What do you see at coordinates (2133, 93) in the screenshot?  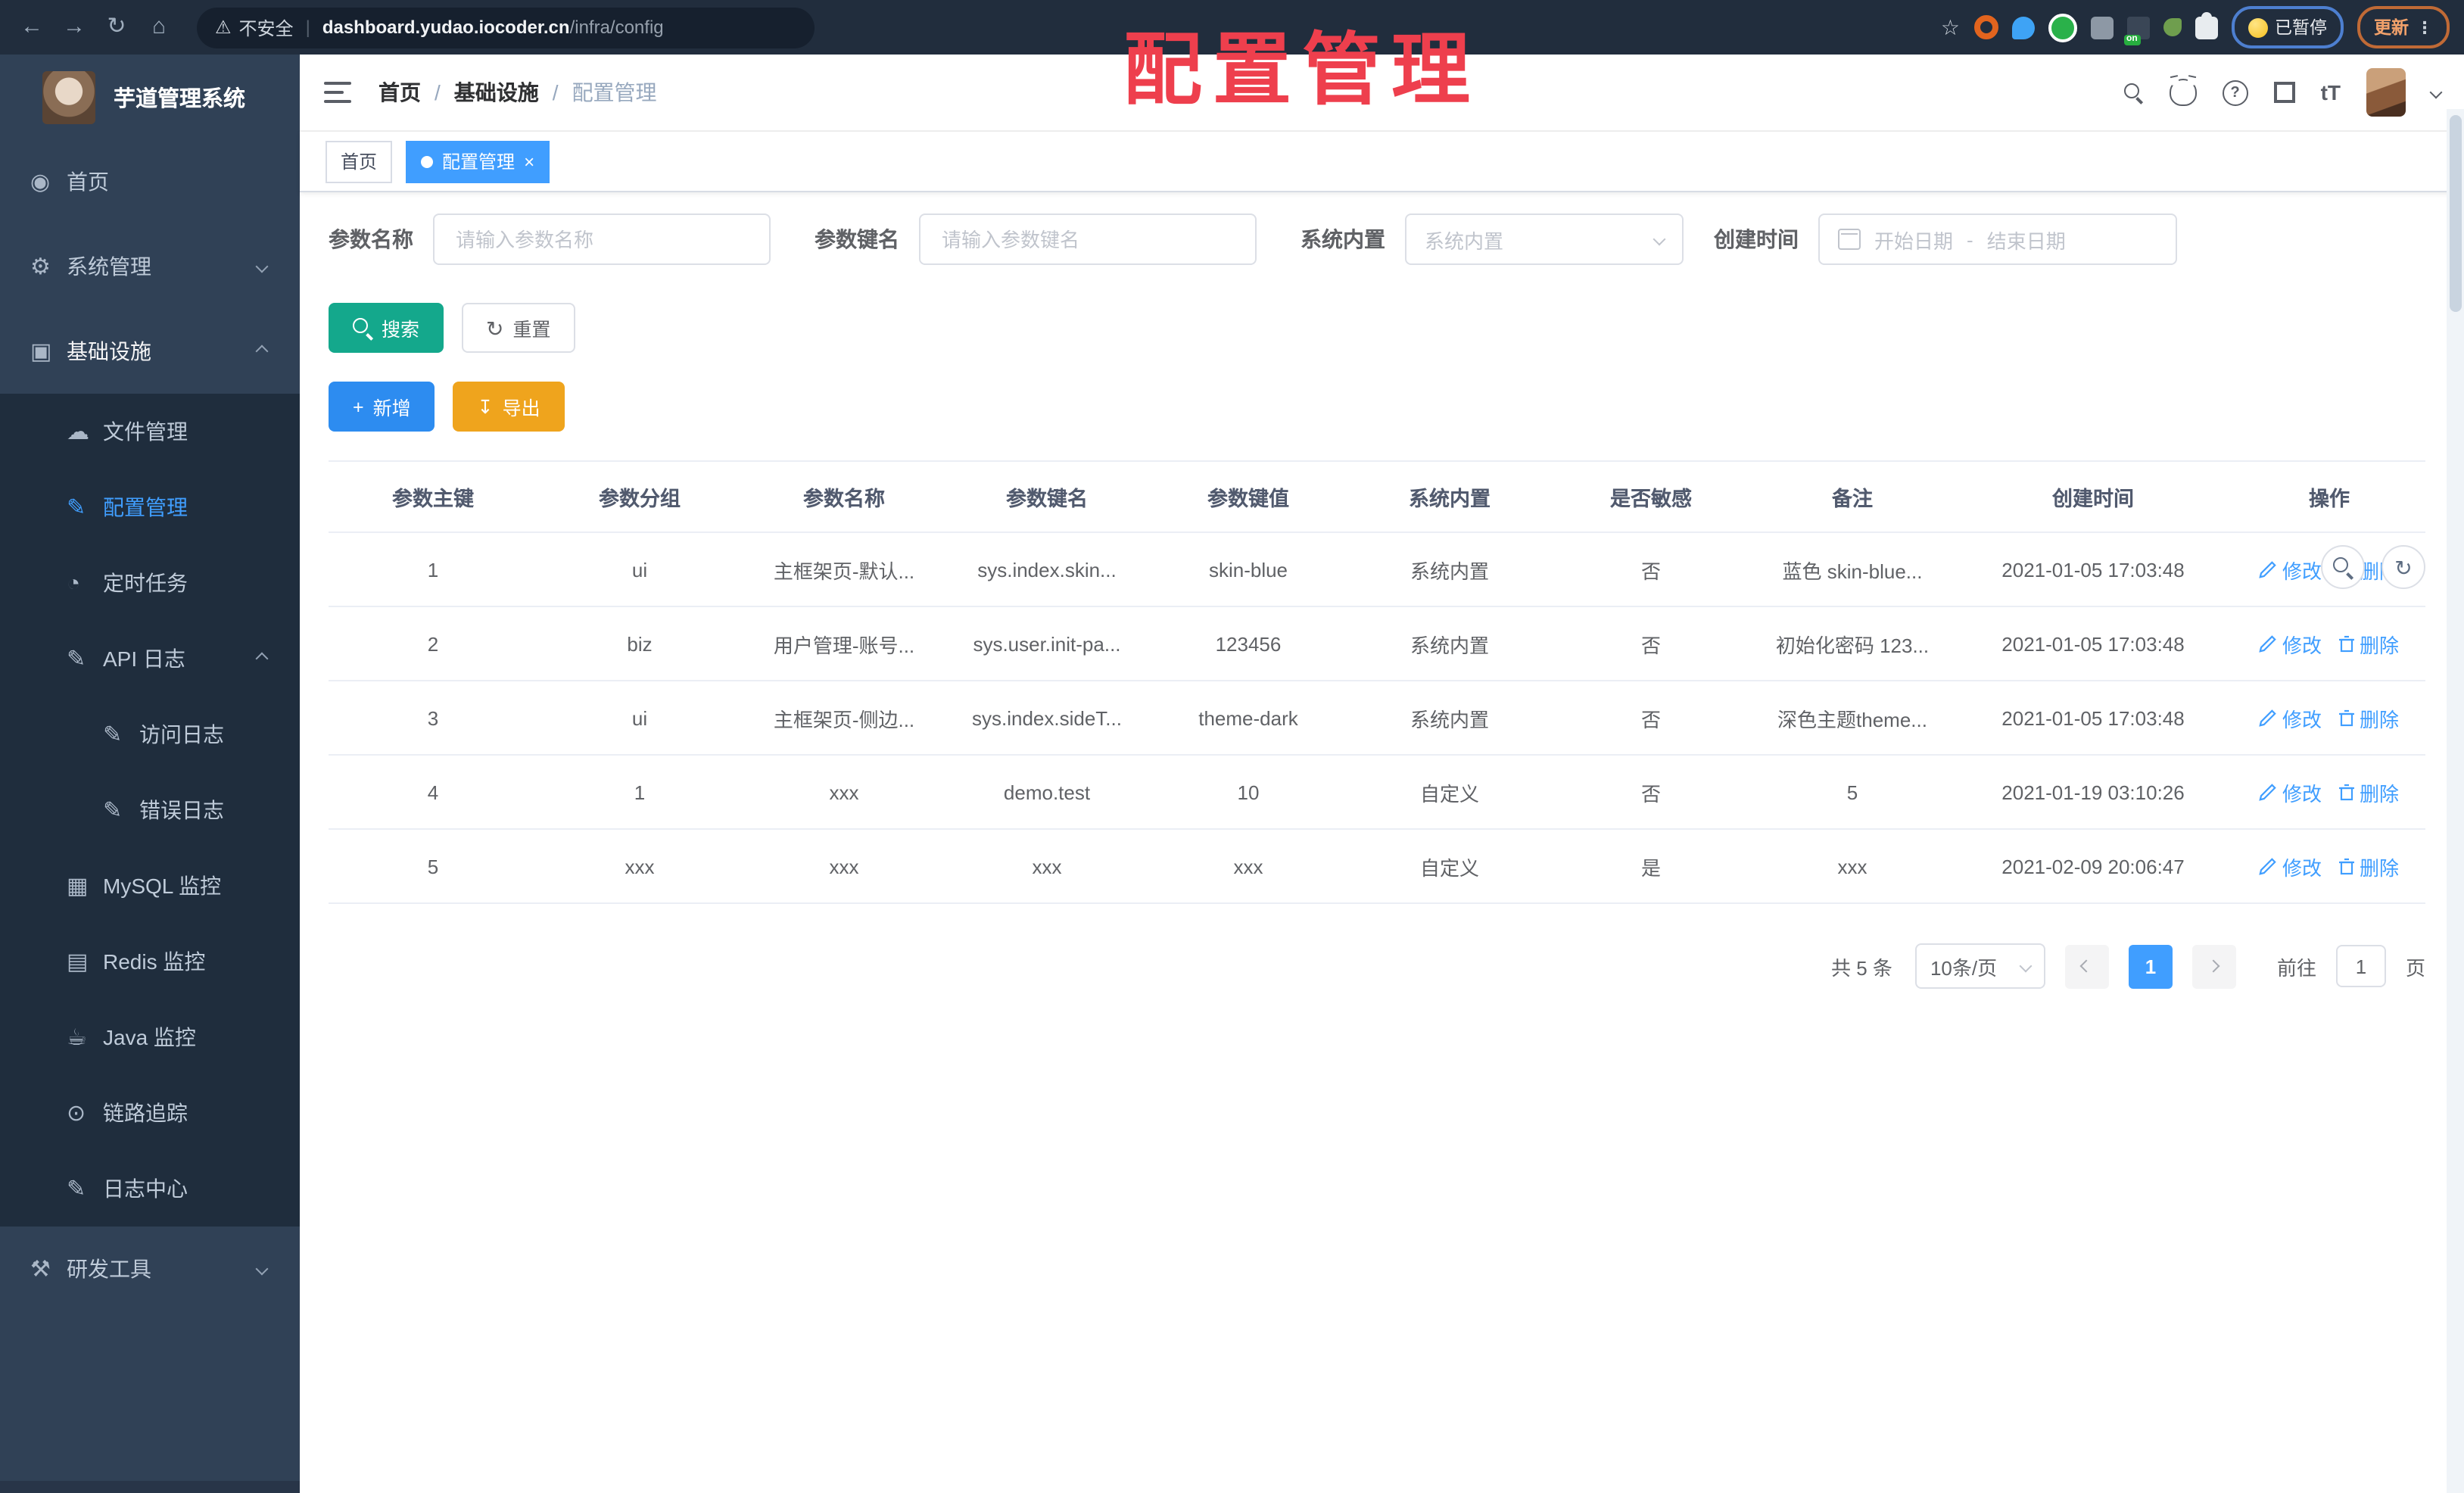 I see `search-icon` at bounding box center [2133, 93].